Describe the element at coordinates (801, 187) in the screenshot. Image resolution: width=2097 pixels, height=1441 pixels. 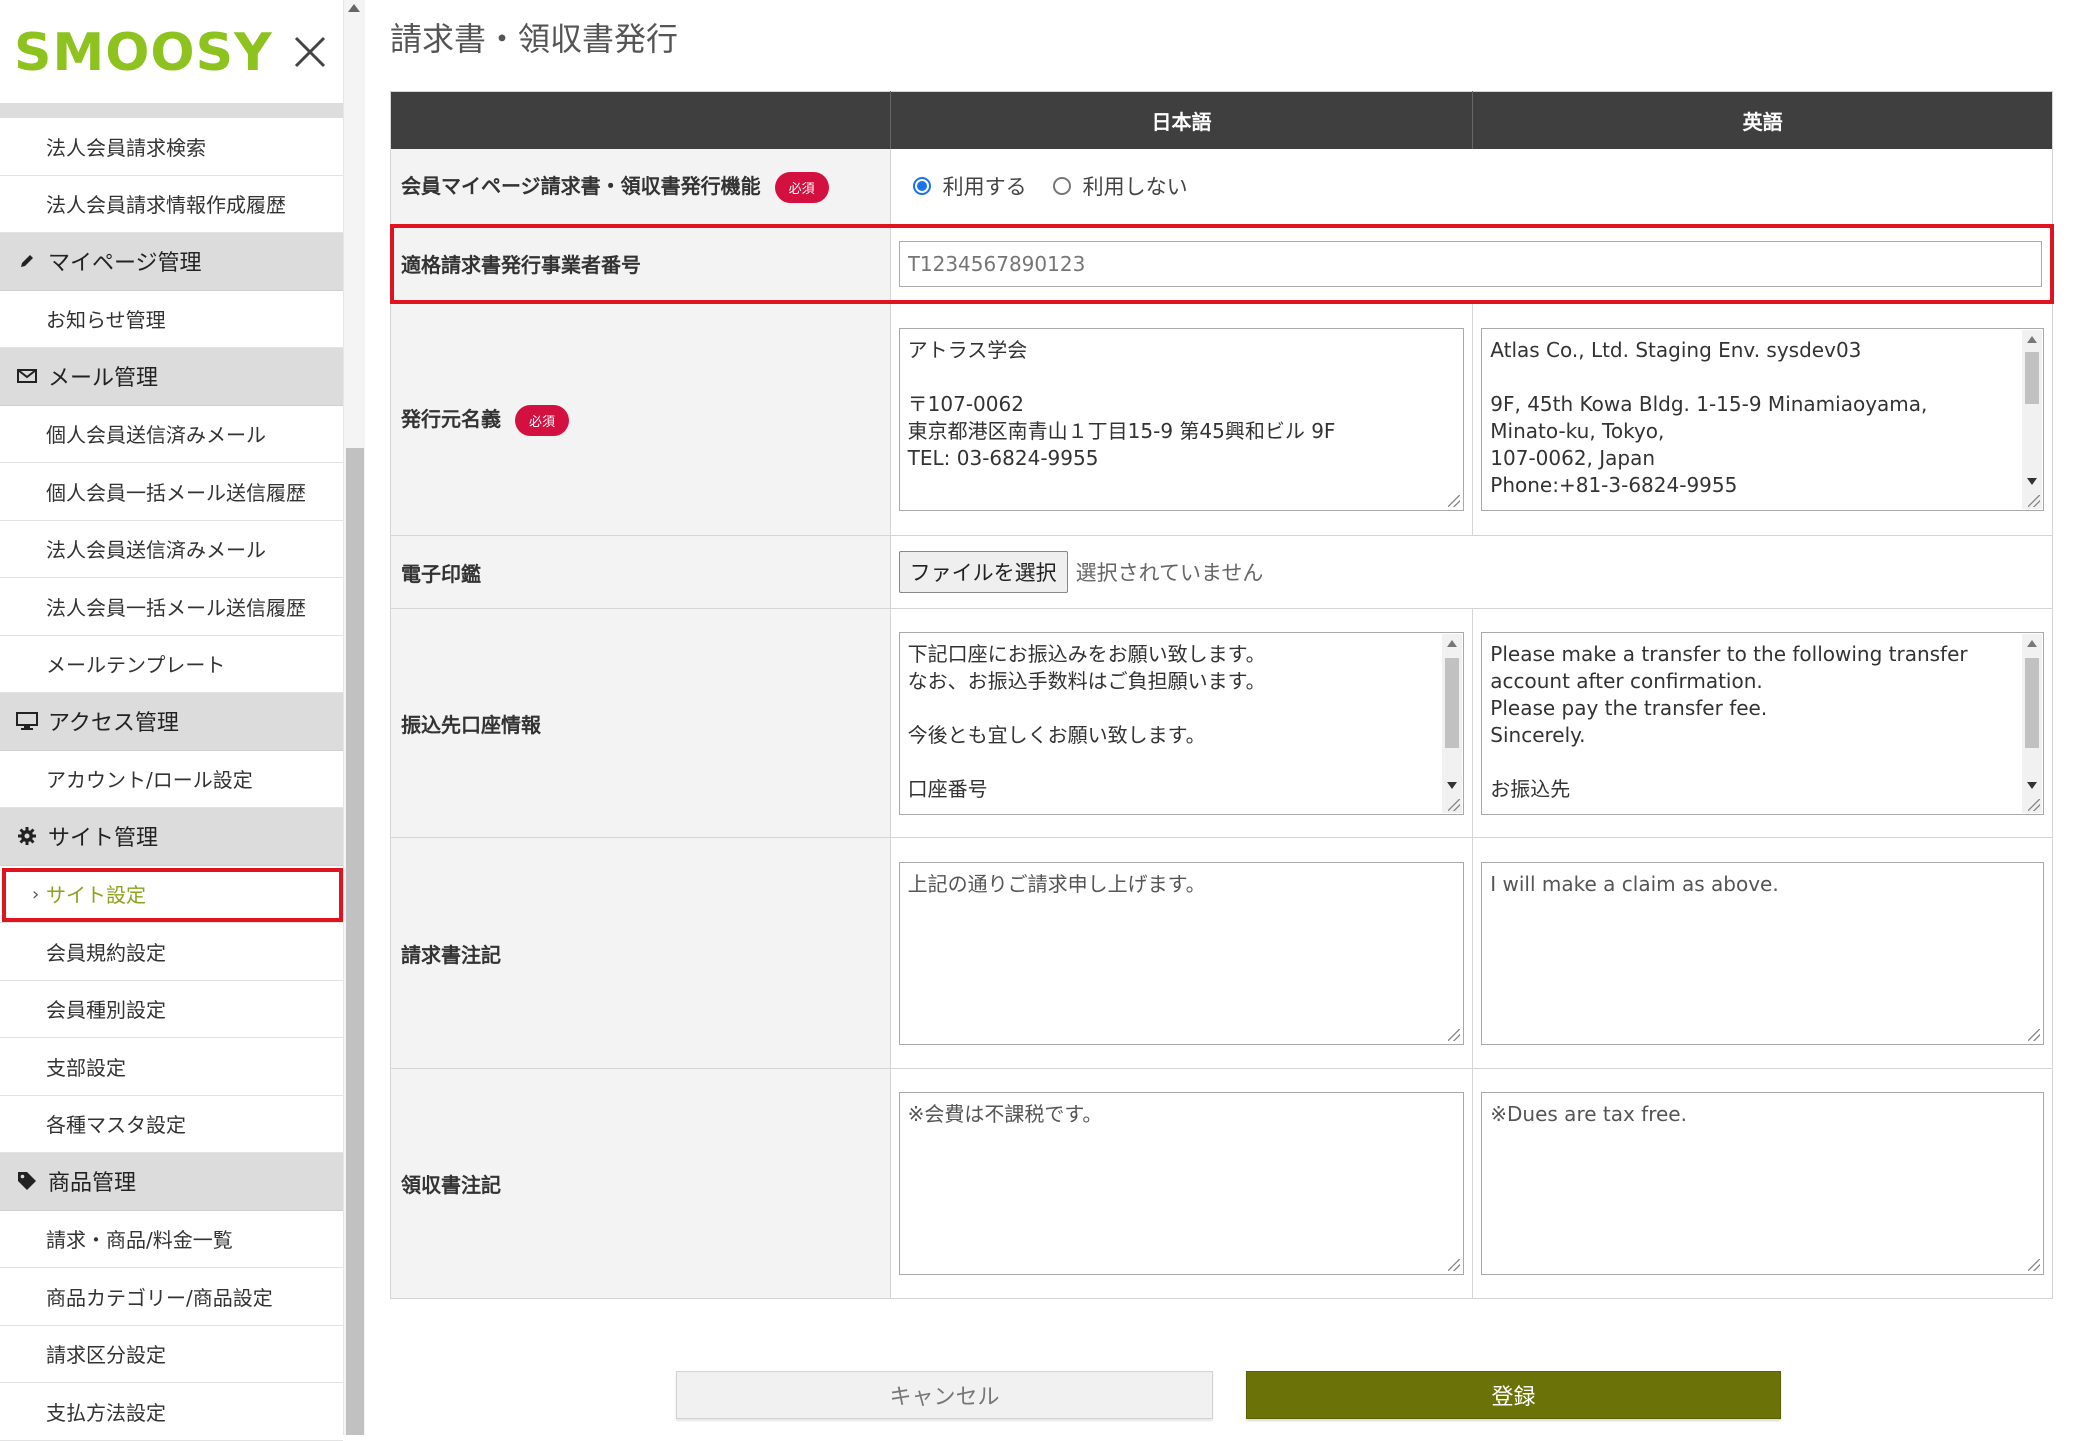
I see `required-badge: 必須` at that location.